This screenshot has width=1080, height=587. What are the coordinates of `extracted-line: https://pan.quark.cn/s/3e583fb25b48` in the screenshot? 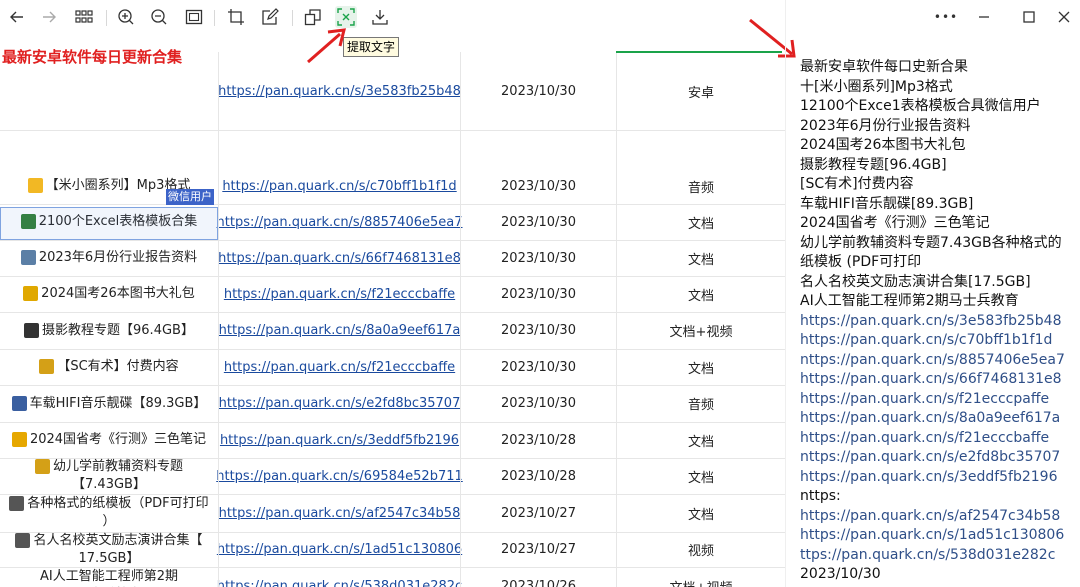 It's located at (931, 321).